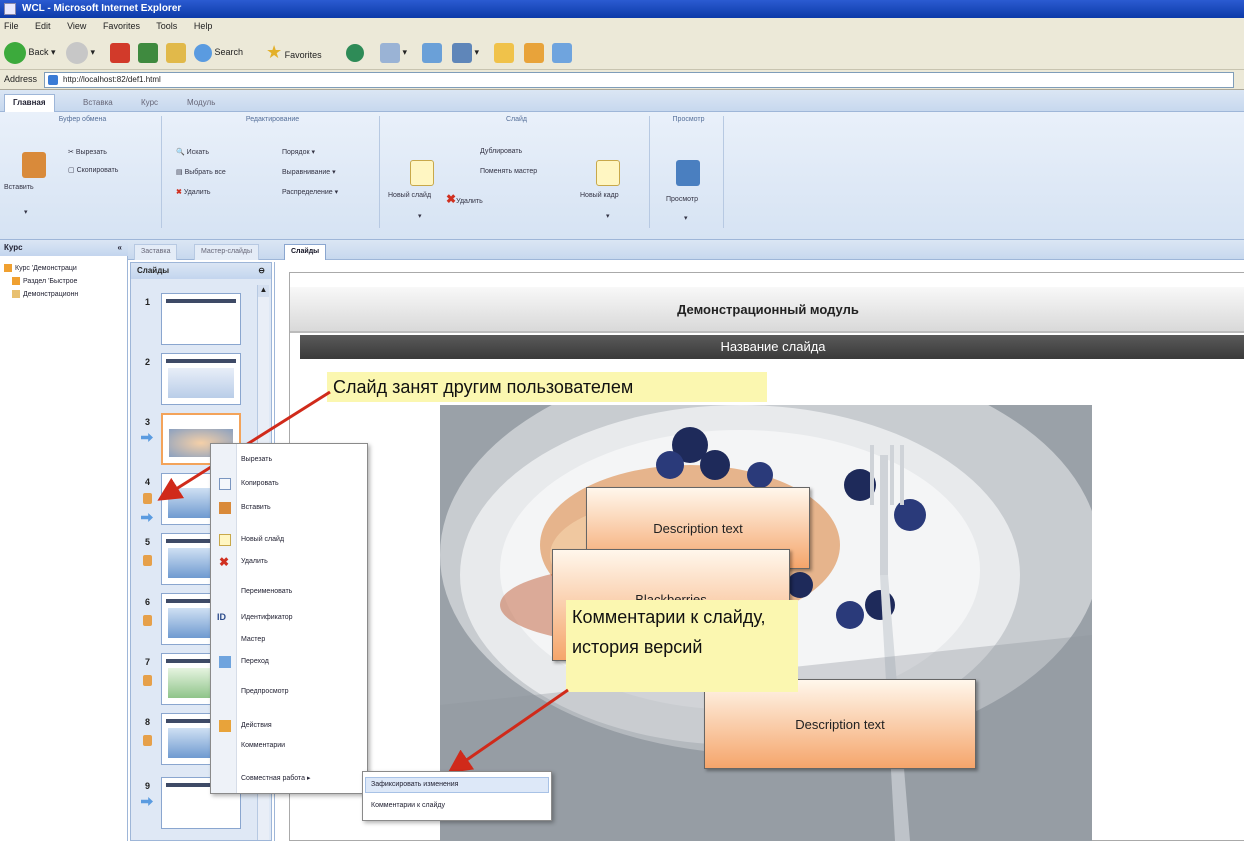 The image size is (1244, 841). I want to click on actions-icon, so click(225, 726).